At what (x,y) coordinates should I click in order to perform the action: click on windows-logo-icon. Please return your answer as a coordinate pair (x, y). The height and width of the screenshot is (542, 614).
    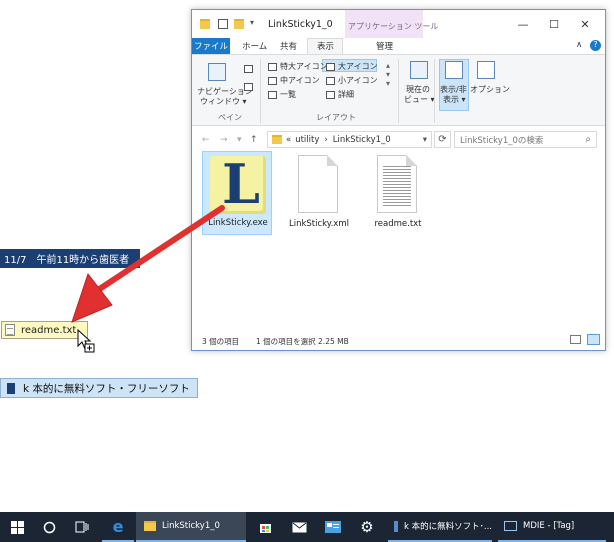
    Looking at the image, I should click on (17, 527).